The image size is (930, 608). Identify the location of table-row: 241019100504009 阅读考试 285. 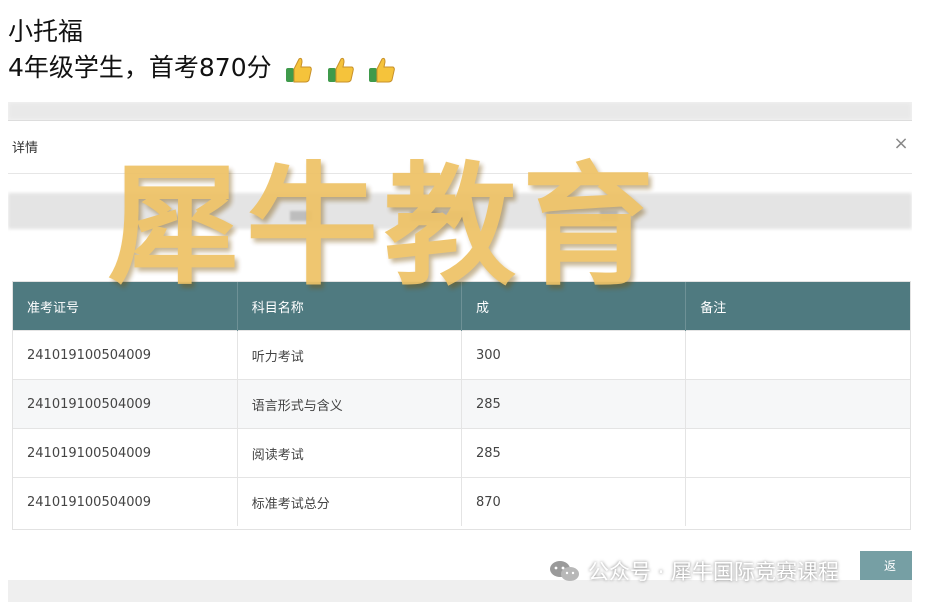
(461, 453).